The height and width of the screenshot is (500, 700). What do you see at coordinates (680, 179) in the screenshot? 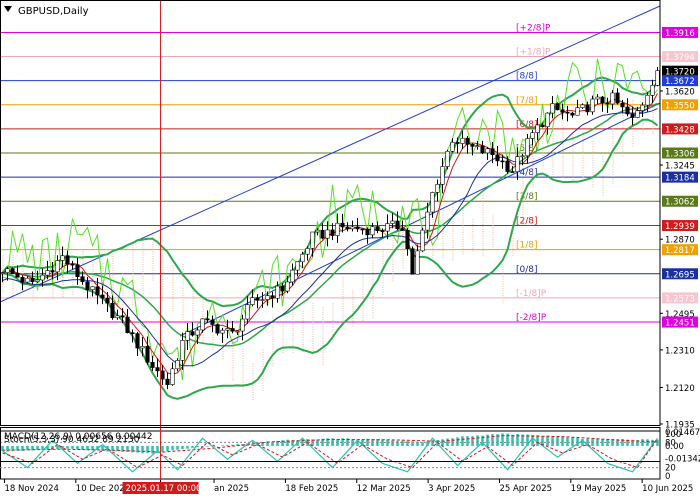
I see `price-axis-marker-label: 1.3184` at bounding box center [680, 179].